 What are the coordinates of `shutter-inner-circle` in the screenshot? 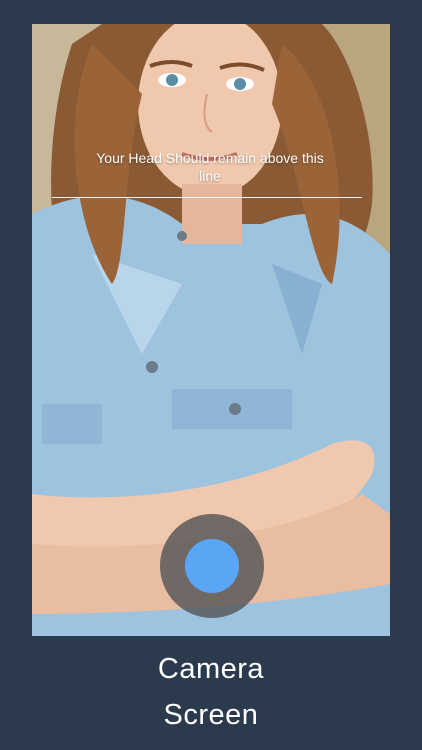 It's located at (212, 566).